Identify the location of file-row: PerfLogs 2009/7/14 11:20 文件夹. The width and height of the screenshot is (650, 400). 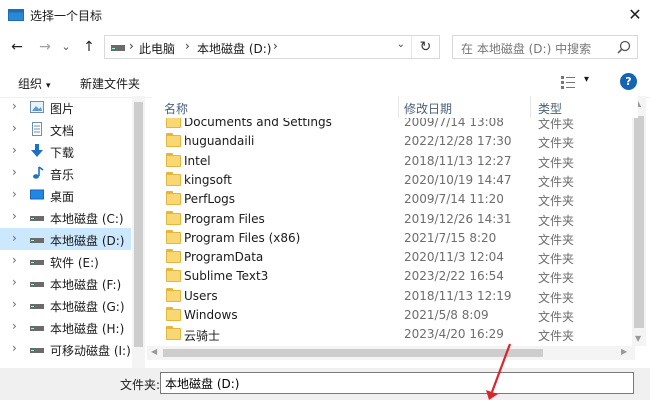
(395, 199).